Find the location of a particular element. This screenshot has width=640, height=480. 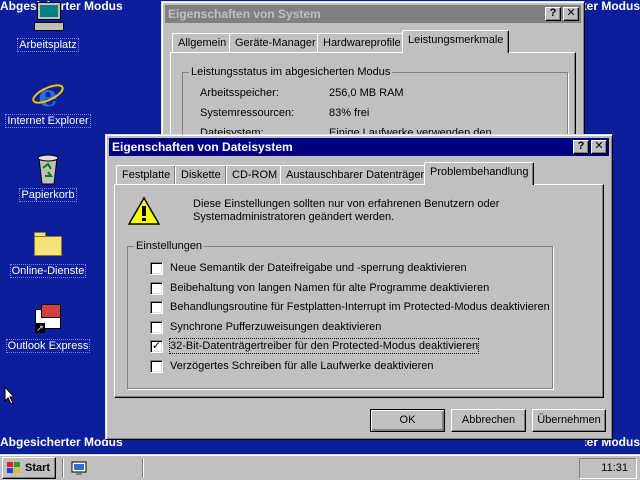

mouse-cursor-icon is located at coordinates (10, 395).